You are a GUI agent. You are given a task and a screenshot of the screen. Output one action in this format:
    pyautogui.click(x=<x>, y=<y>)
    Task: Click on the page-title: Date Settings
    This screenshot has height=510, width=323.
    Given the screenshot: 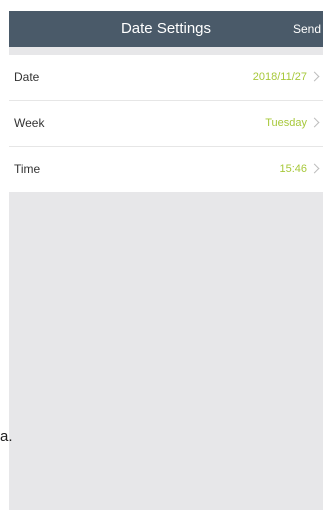 What is the action you would take?
    pyautogui.click(x=166, y=28)
    